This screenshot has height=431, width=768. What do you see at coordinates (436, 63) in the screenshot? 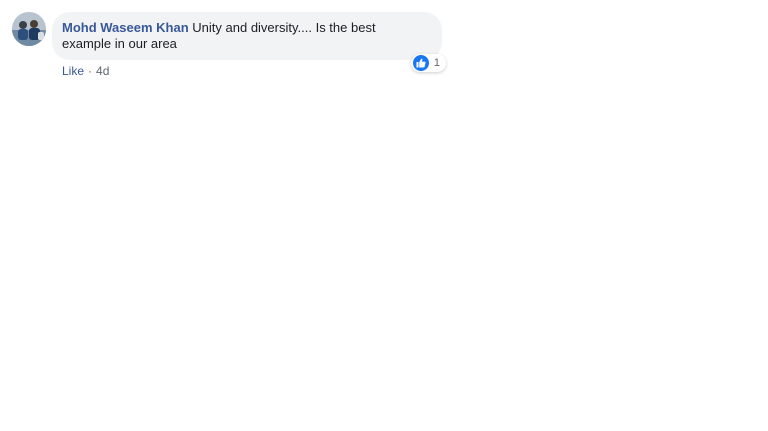
I see `reaction-count: 1` at bounding box center [436, 63].